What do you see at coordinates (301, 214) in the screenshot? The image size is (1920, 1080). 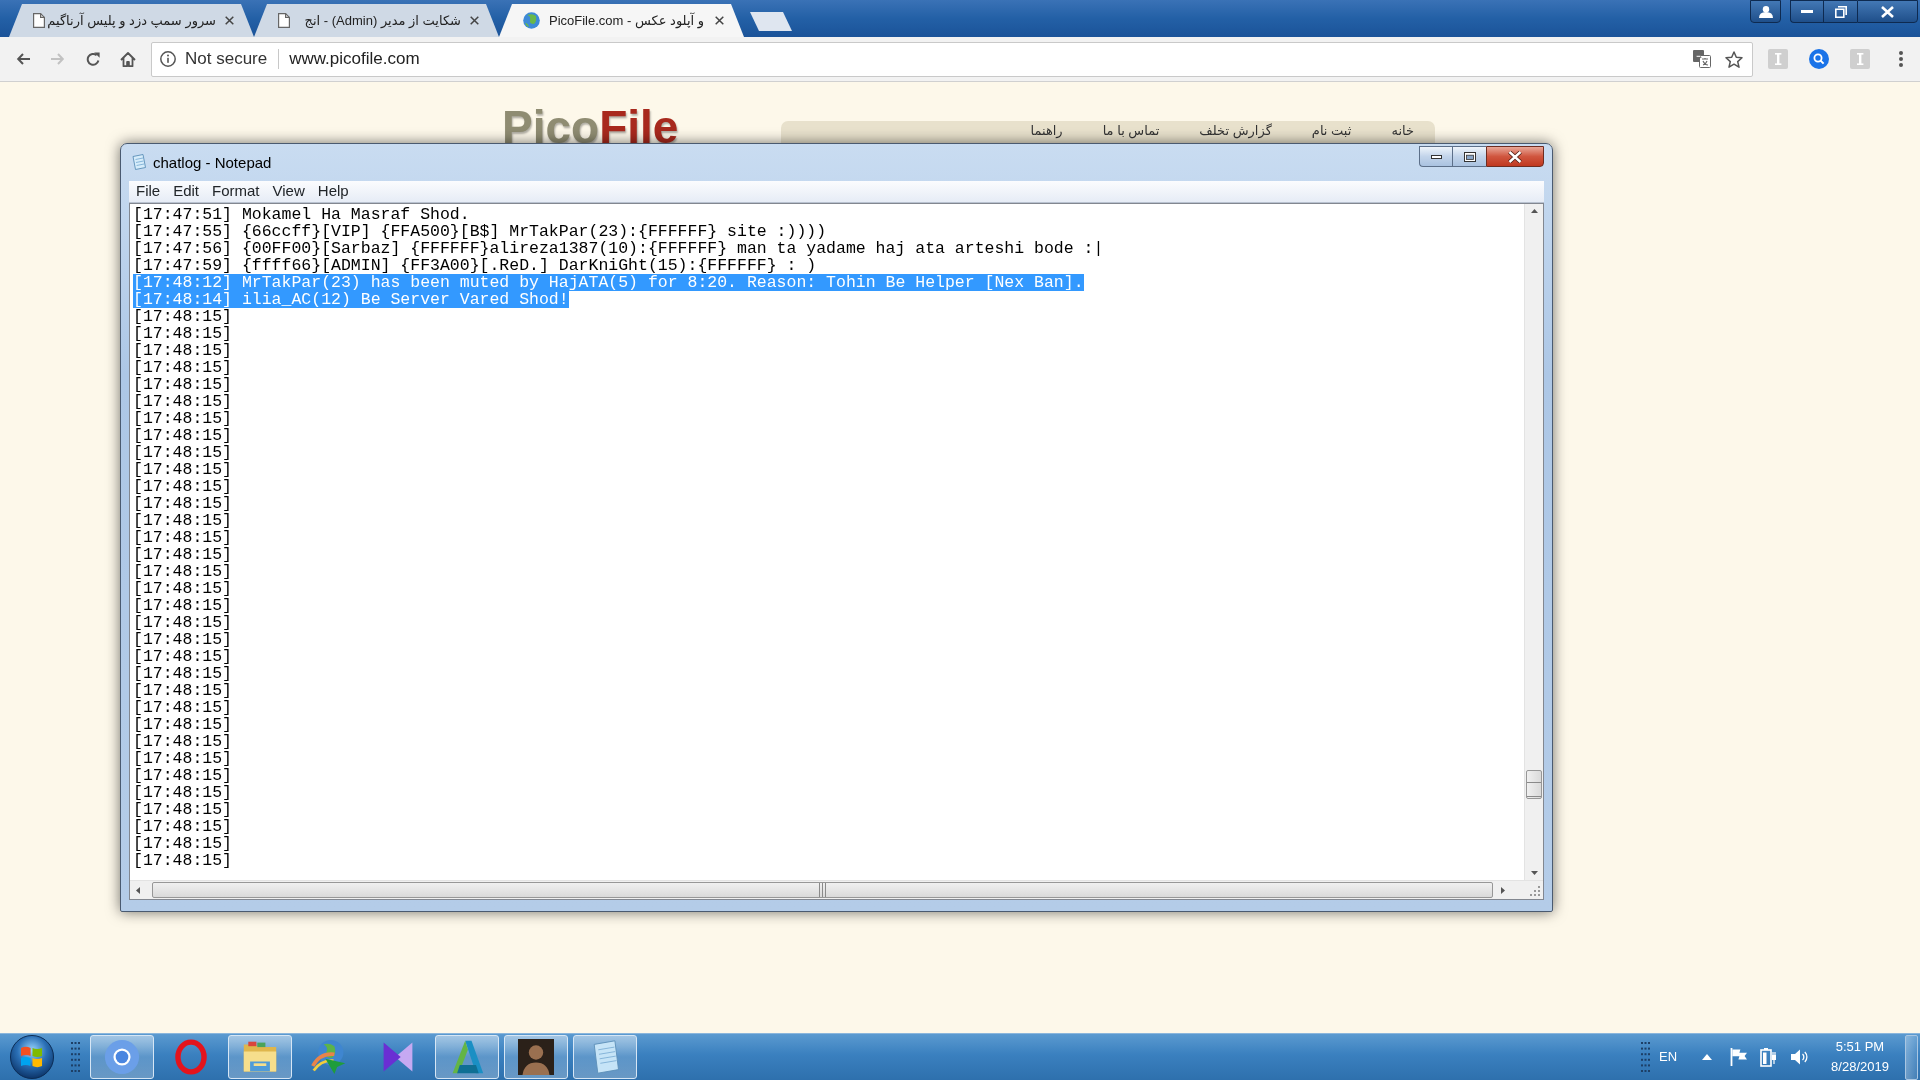 I see `text-line: [17:47:51] Mokamel Ha Masraf Shod.` at bounding box center [301, 214].